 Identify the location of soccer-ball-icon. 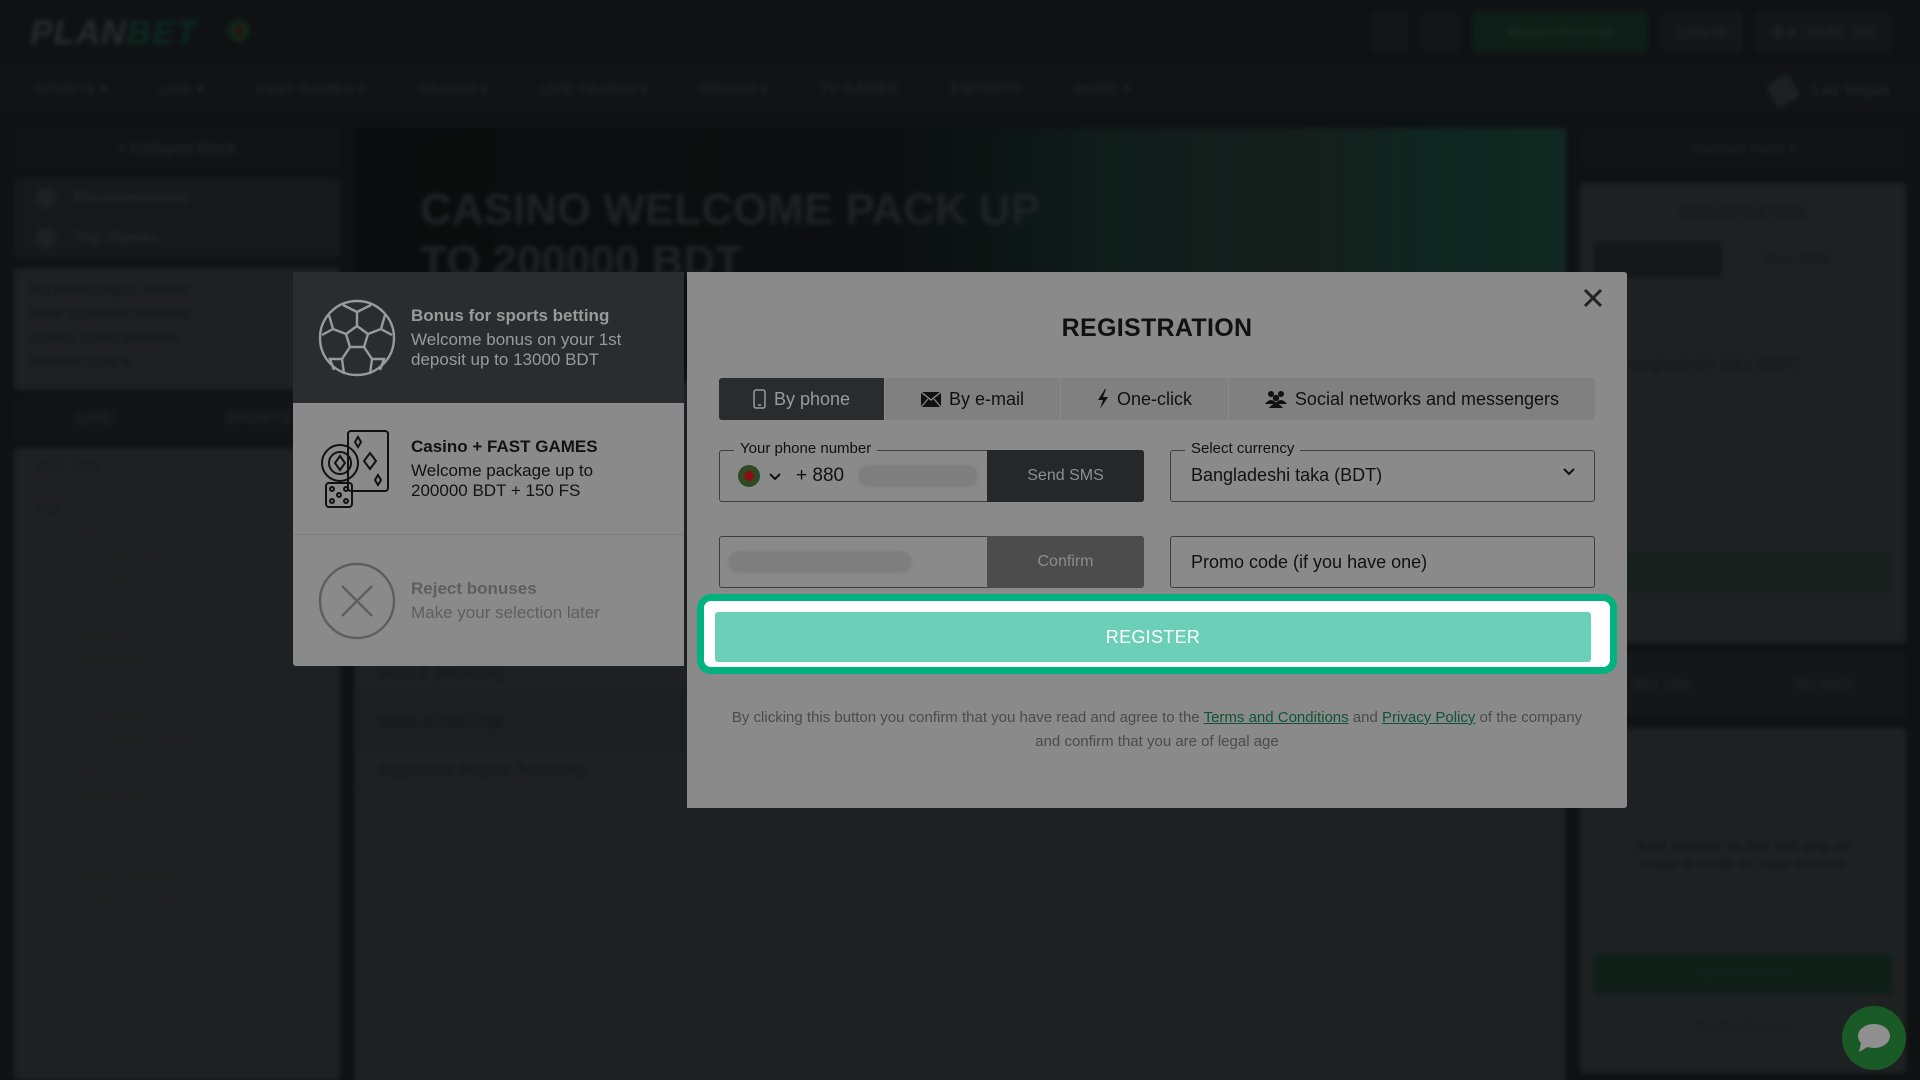
(357, 338).